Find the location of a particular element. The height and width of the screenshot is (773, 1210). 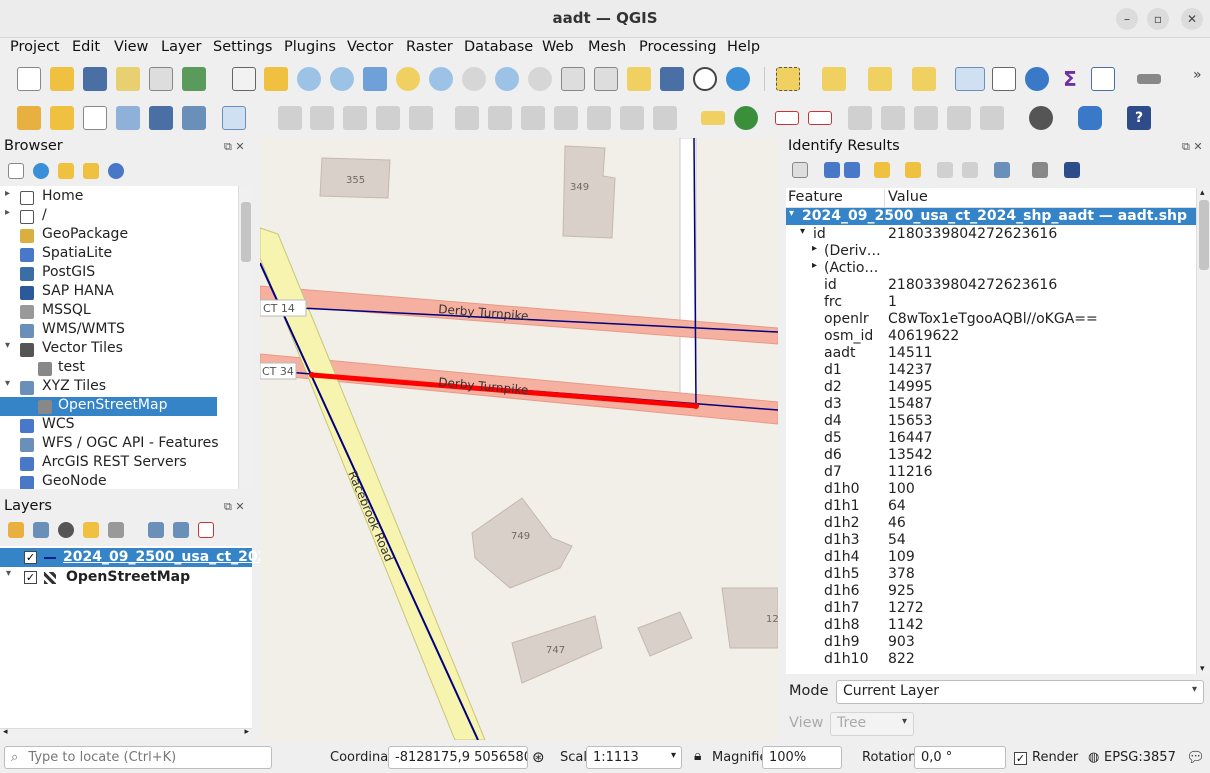

copy-feature-icon is located at coordinates (945, 170).